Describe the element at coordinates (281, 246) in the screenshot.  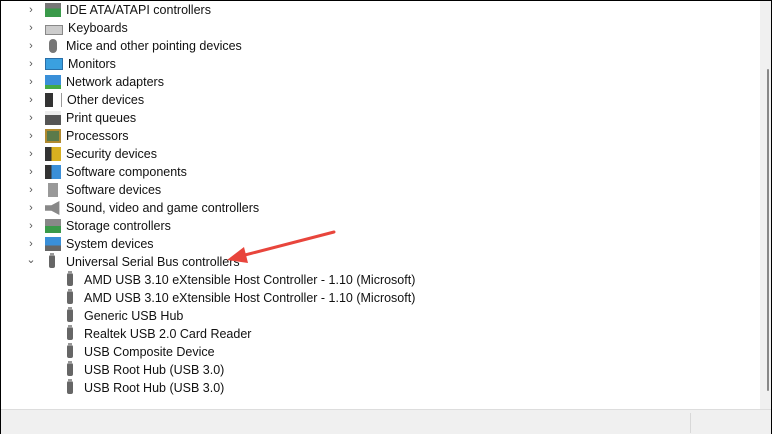
I see `annotation-arrow` at that location.